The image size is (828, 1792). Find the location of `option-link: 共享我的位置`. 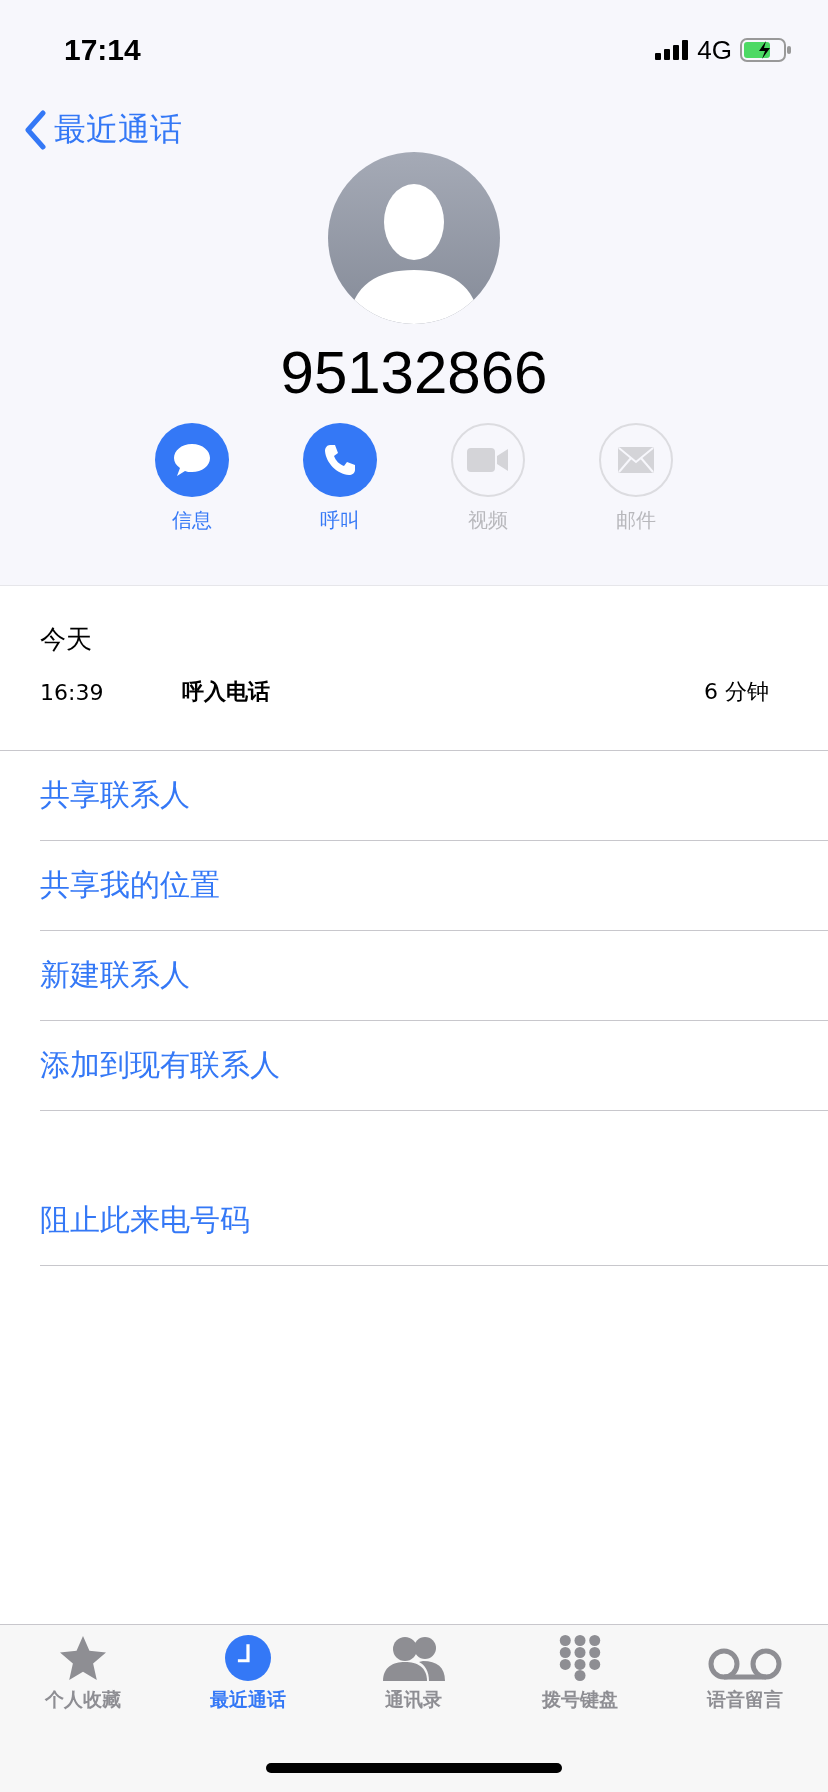

option-link: 共享我的位置 is located at coordinates (130, 885).